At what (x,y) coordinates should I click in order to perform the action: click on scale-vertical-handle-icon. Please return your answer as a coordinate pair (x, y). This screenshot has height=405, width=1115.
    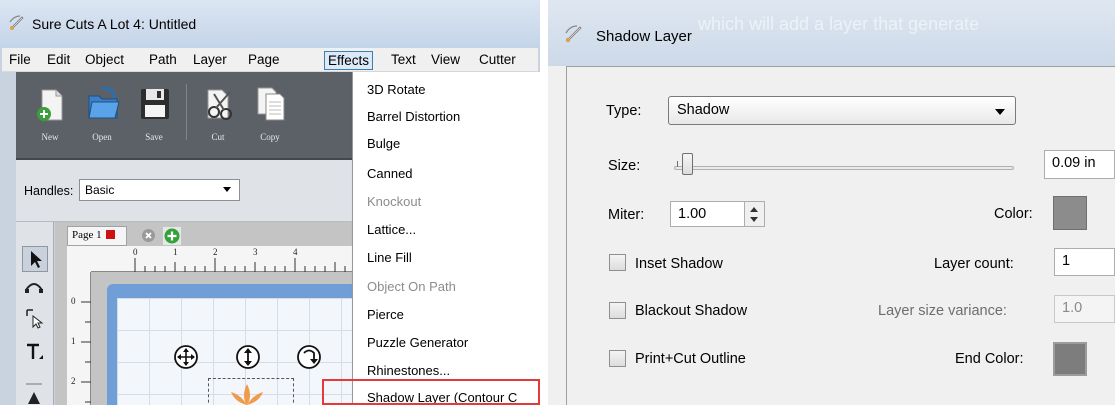
    Looking at the image, I should click on (248, 357).